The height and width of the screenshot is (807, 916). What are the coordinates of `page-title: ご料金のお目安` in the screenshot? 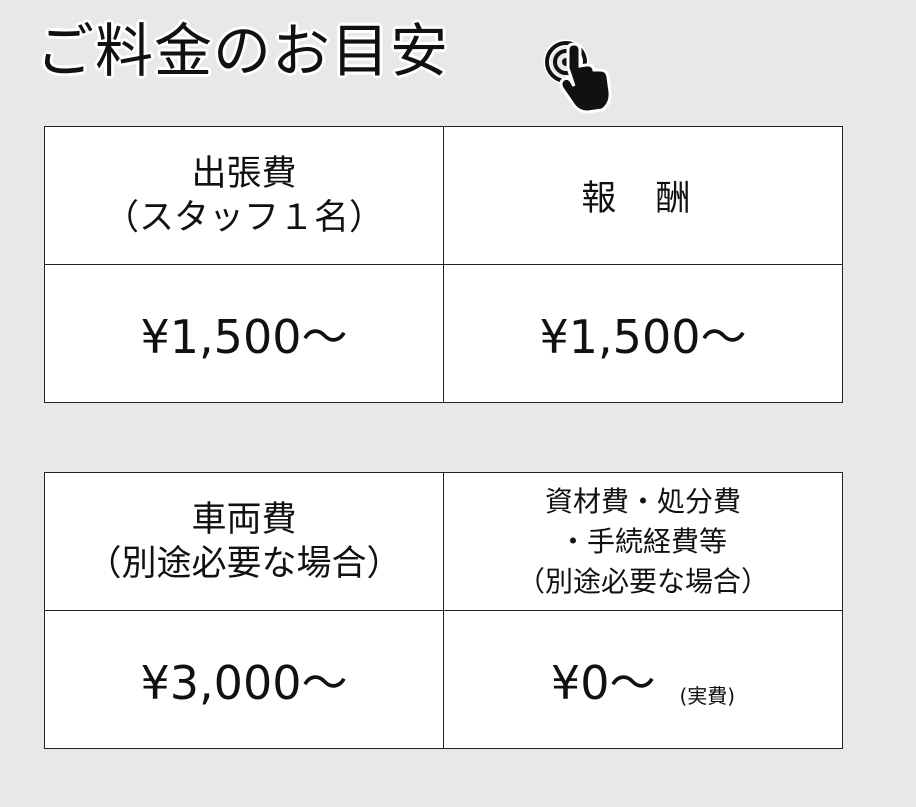 It's located at (243, 51).